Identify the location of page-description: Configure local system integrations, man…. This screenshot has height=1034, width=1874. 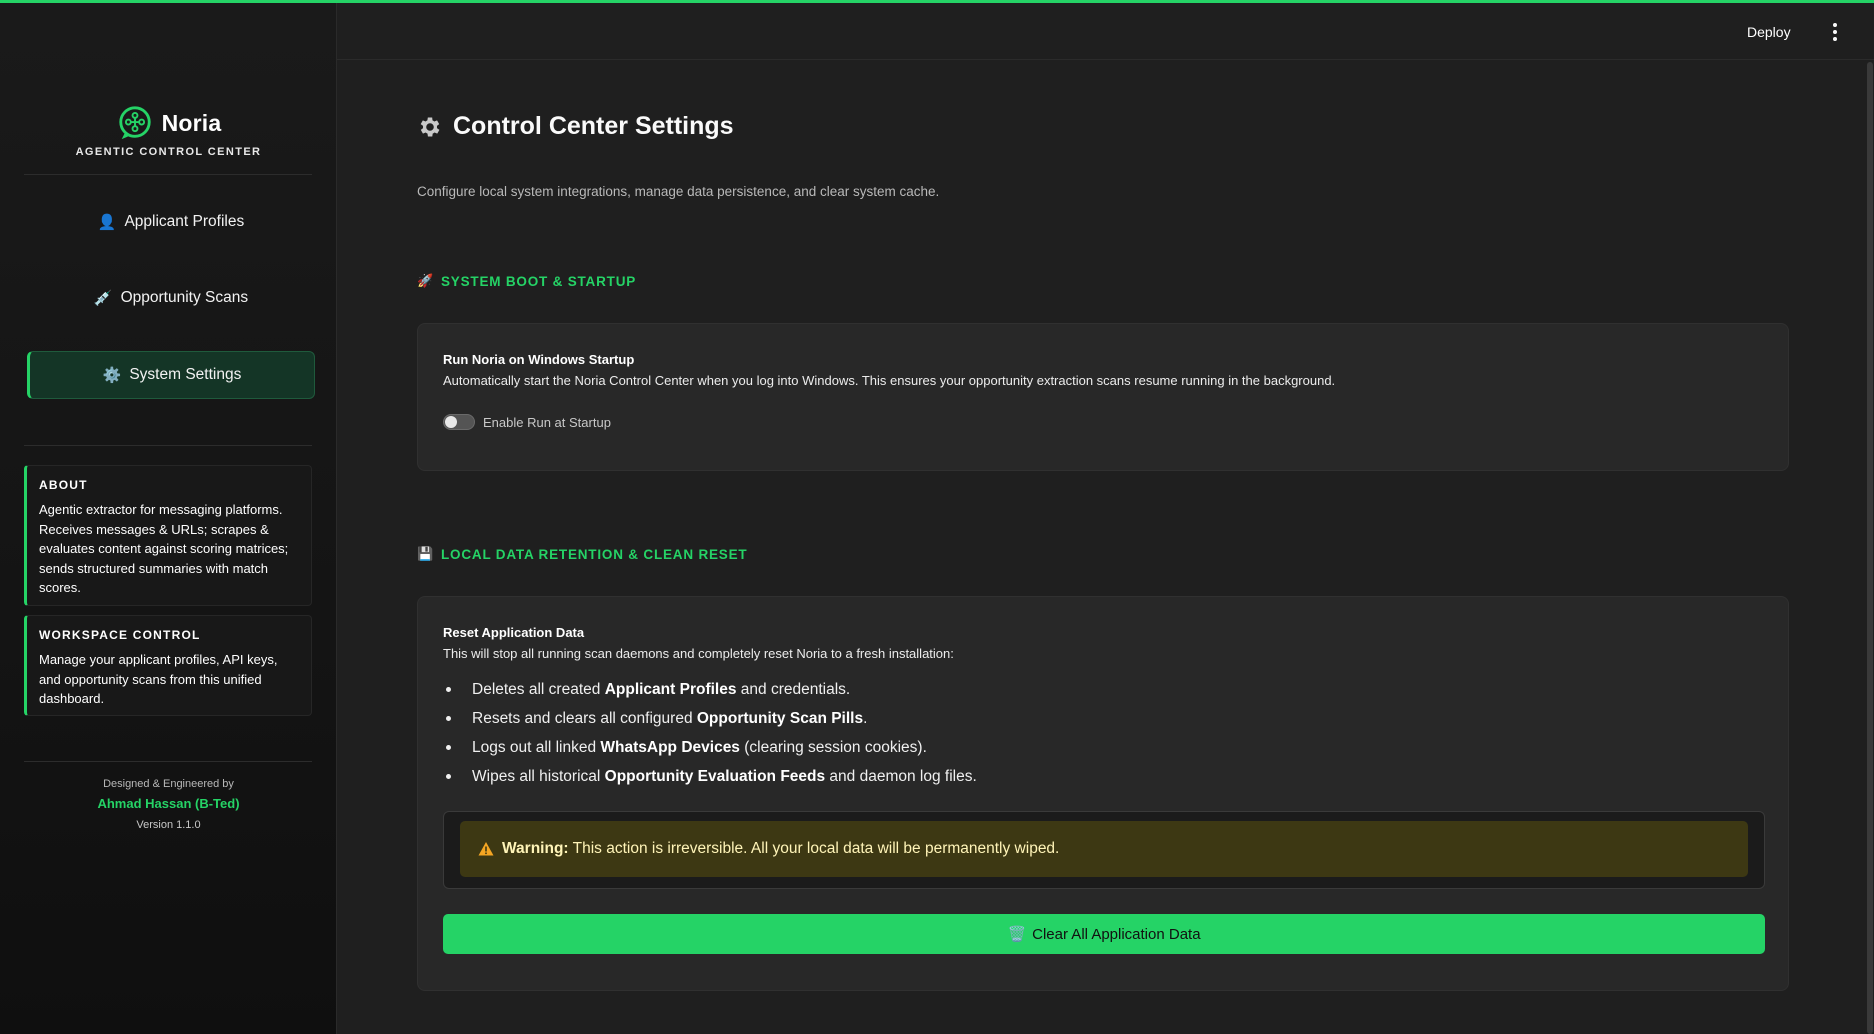
(678, 191).